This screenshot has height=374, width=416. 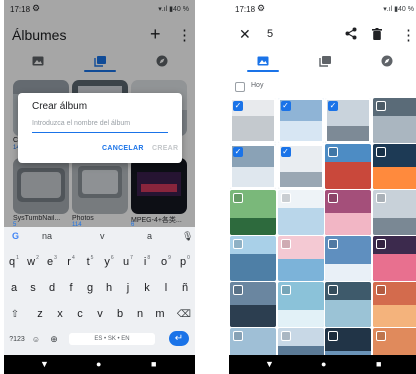 What do you see at coordinates (147, 288) in the screenshot?
I see `key-k: k` at bounding box center [147, 288].